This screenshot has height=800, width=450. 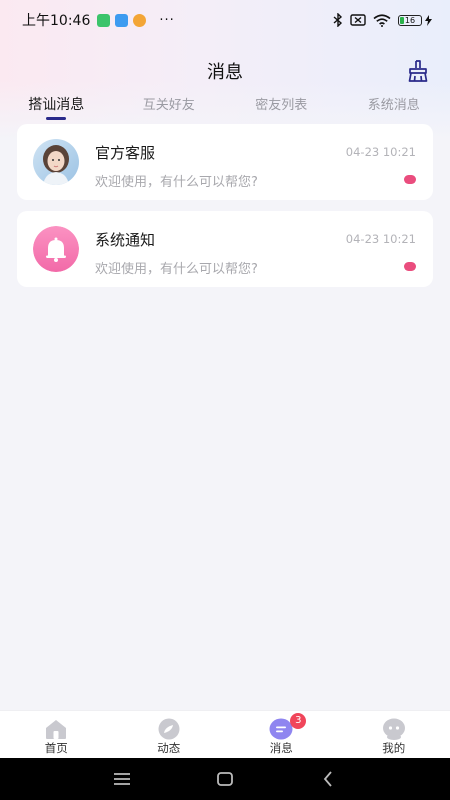 I want to click on home-button, so click(x=225, y=779).